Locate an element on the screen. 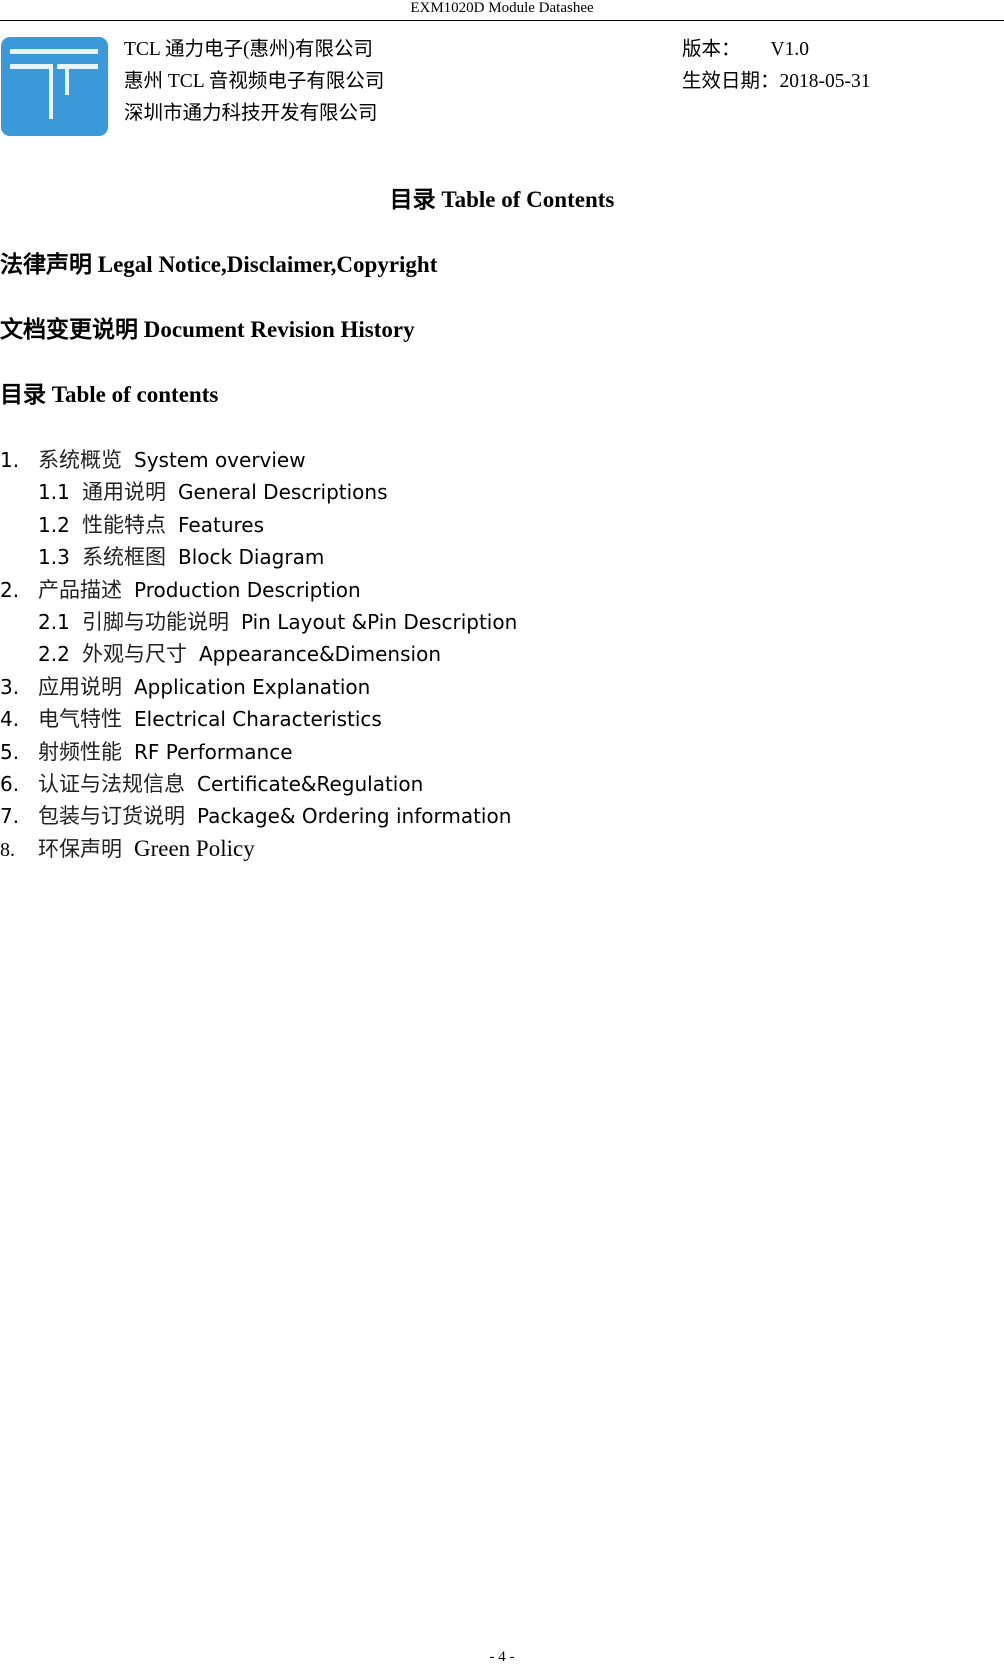 The image size is (1004, 1667). toc-entry-english-title: Block Diagram is located at coordinates (251, 557).